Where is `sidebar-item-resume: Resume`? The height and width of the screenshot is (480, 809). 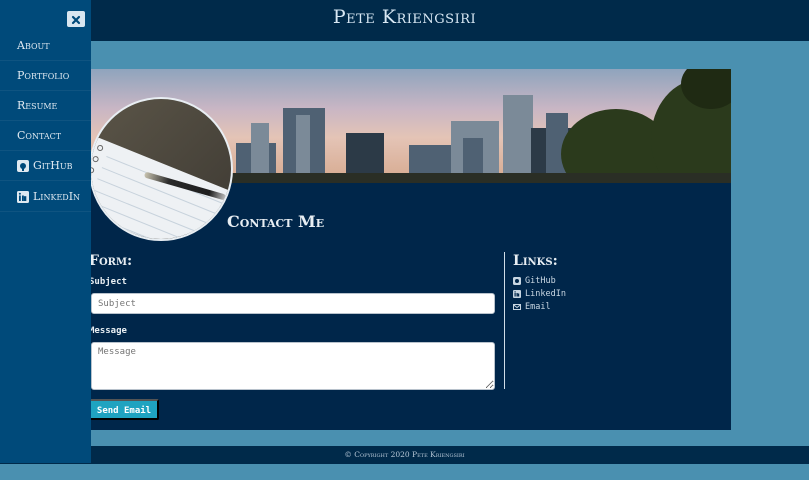
sidebar-item-resume: Resume is located at coordinates (45, 106).